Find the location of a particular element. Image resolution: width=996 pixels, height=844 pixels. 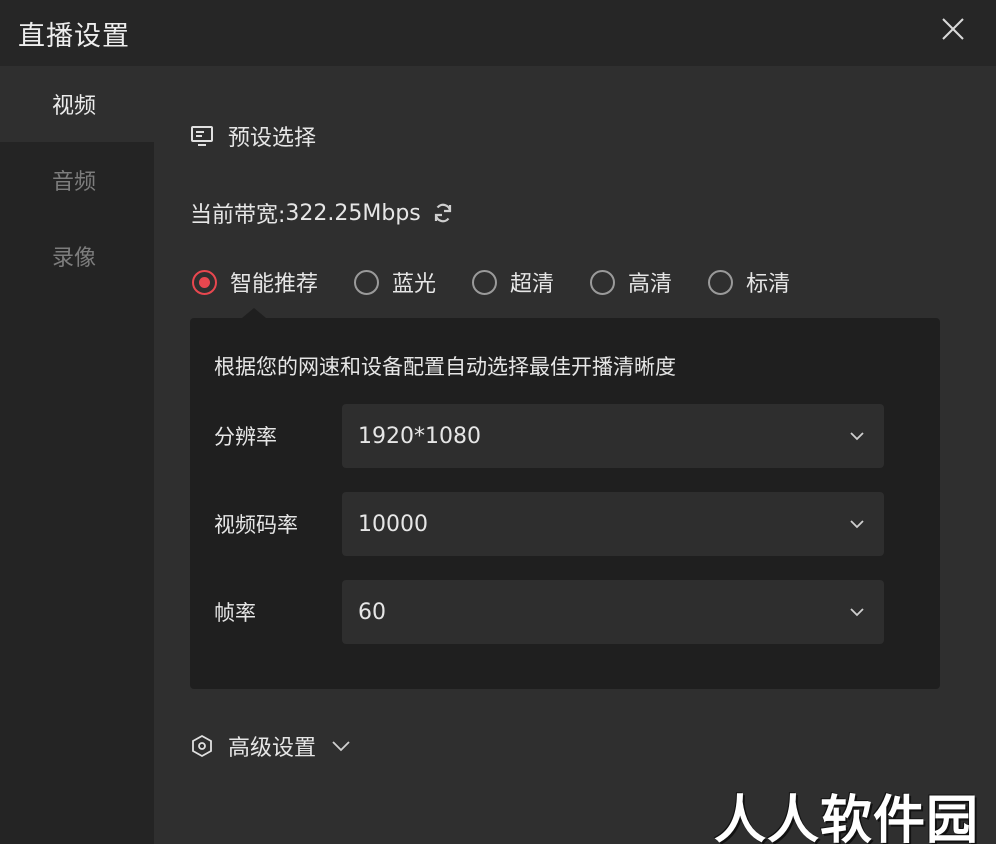

panel-pointer is located at coordinates (254, 313).